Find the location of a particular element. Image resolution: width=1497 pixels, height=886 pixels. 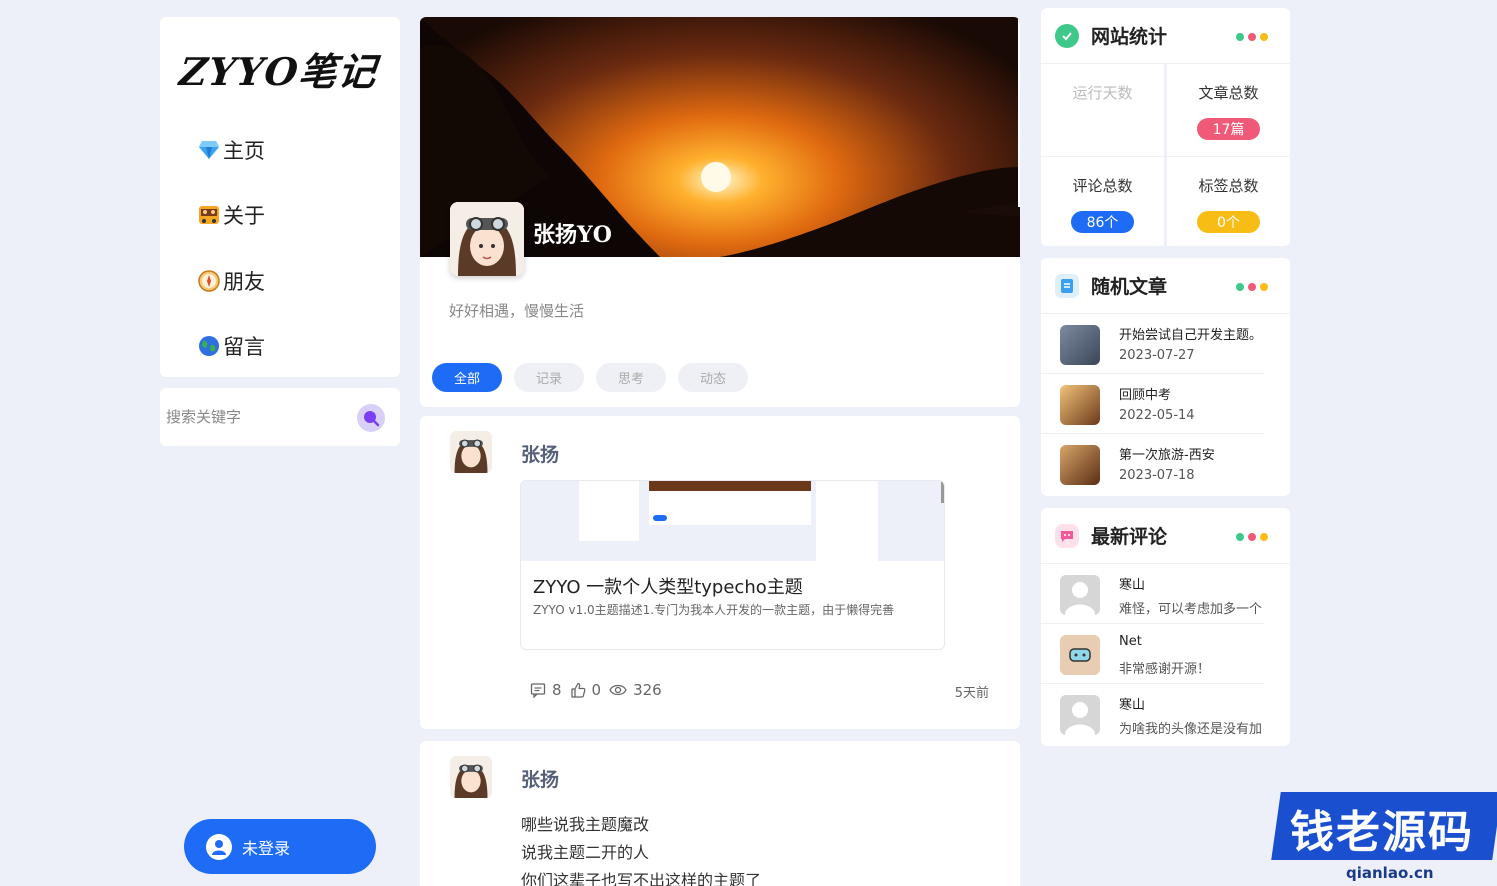

document-icon is located at coordinates (1067, 286).